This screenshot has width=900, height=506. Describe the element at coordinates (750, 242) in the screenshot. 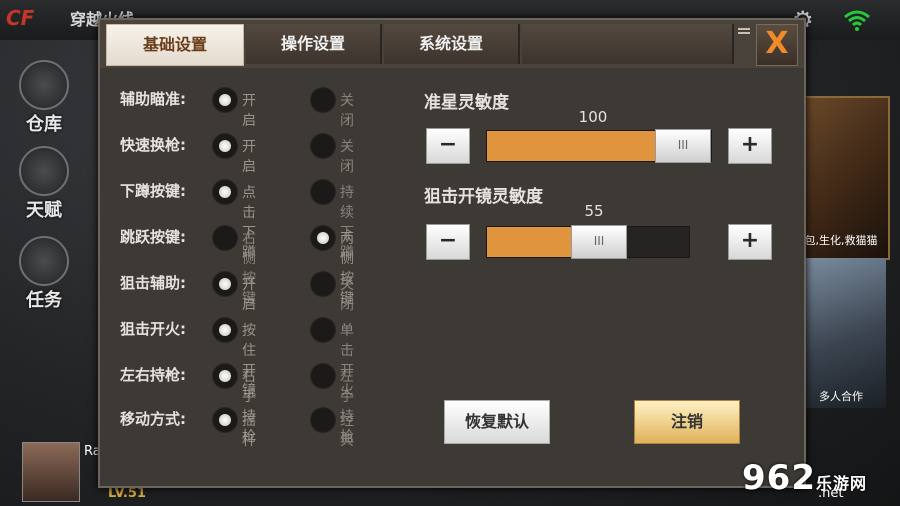

I see `sniper-sensitivity-plus-button: +` at that location.